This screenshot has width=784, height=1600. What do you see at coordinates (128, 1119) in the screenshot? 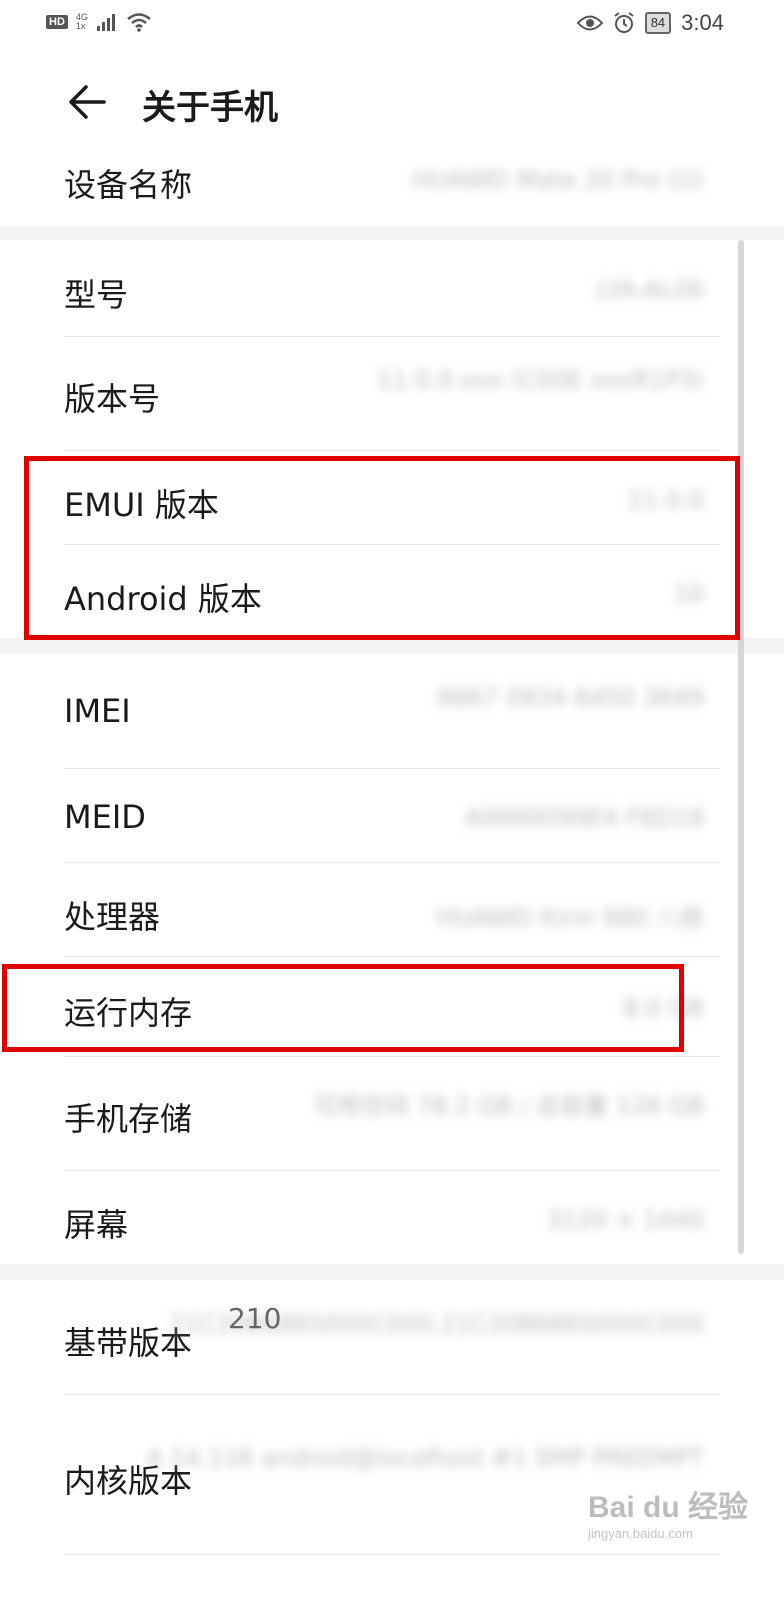
I see `row-label: 手机存储` at bounding box center [128, 1119].